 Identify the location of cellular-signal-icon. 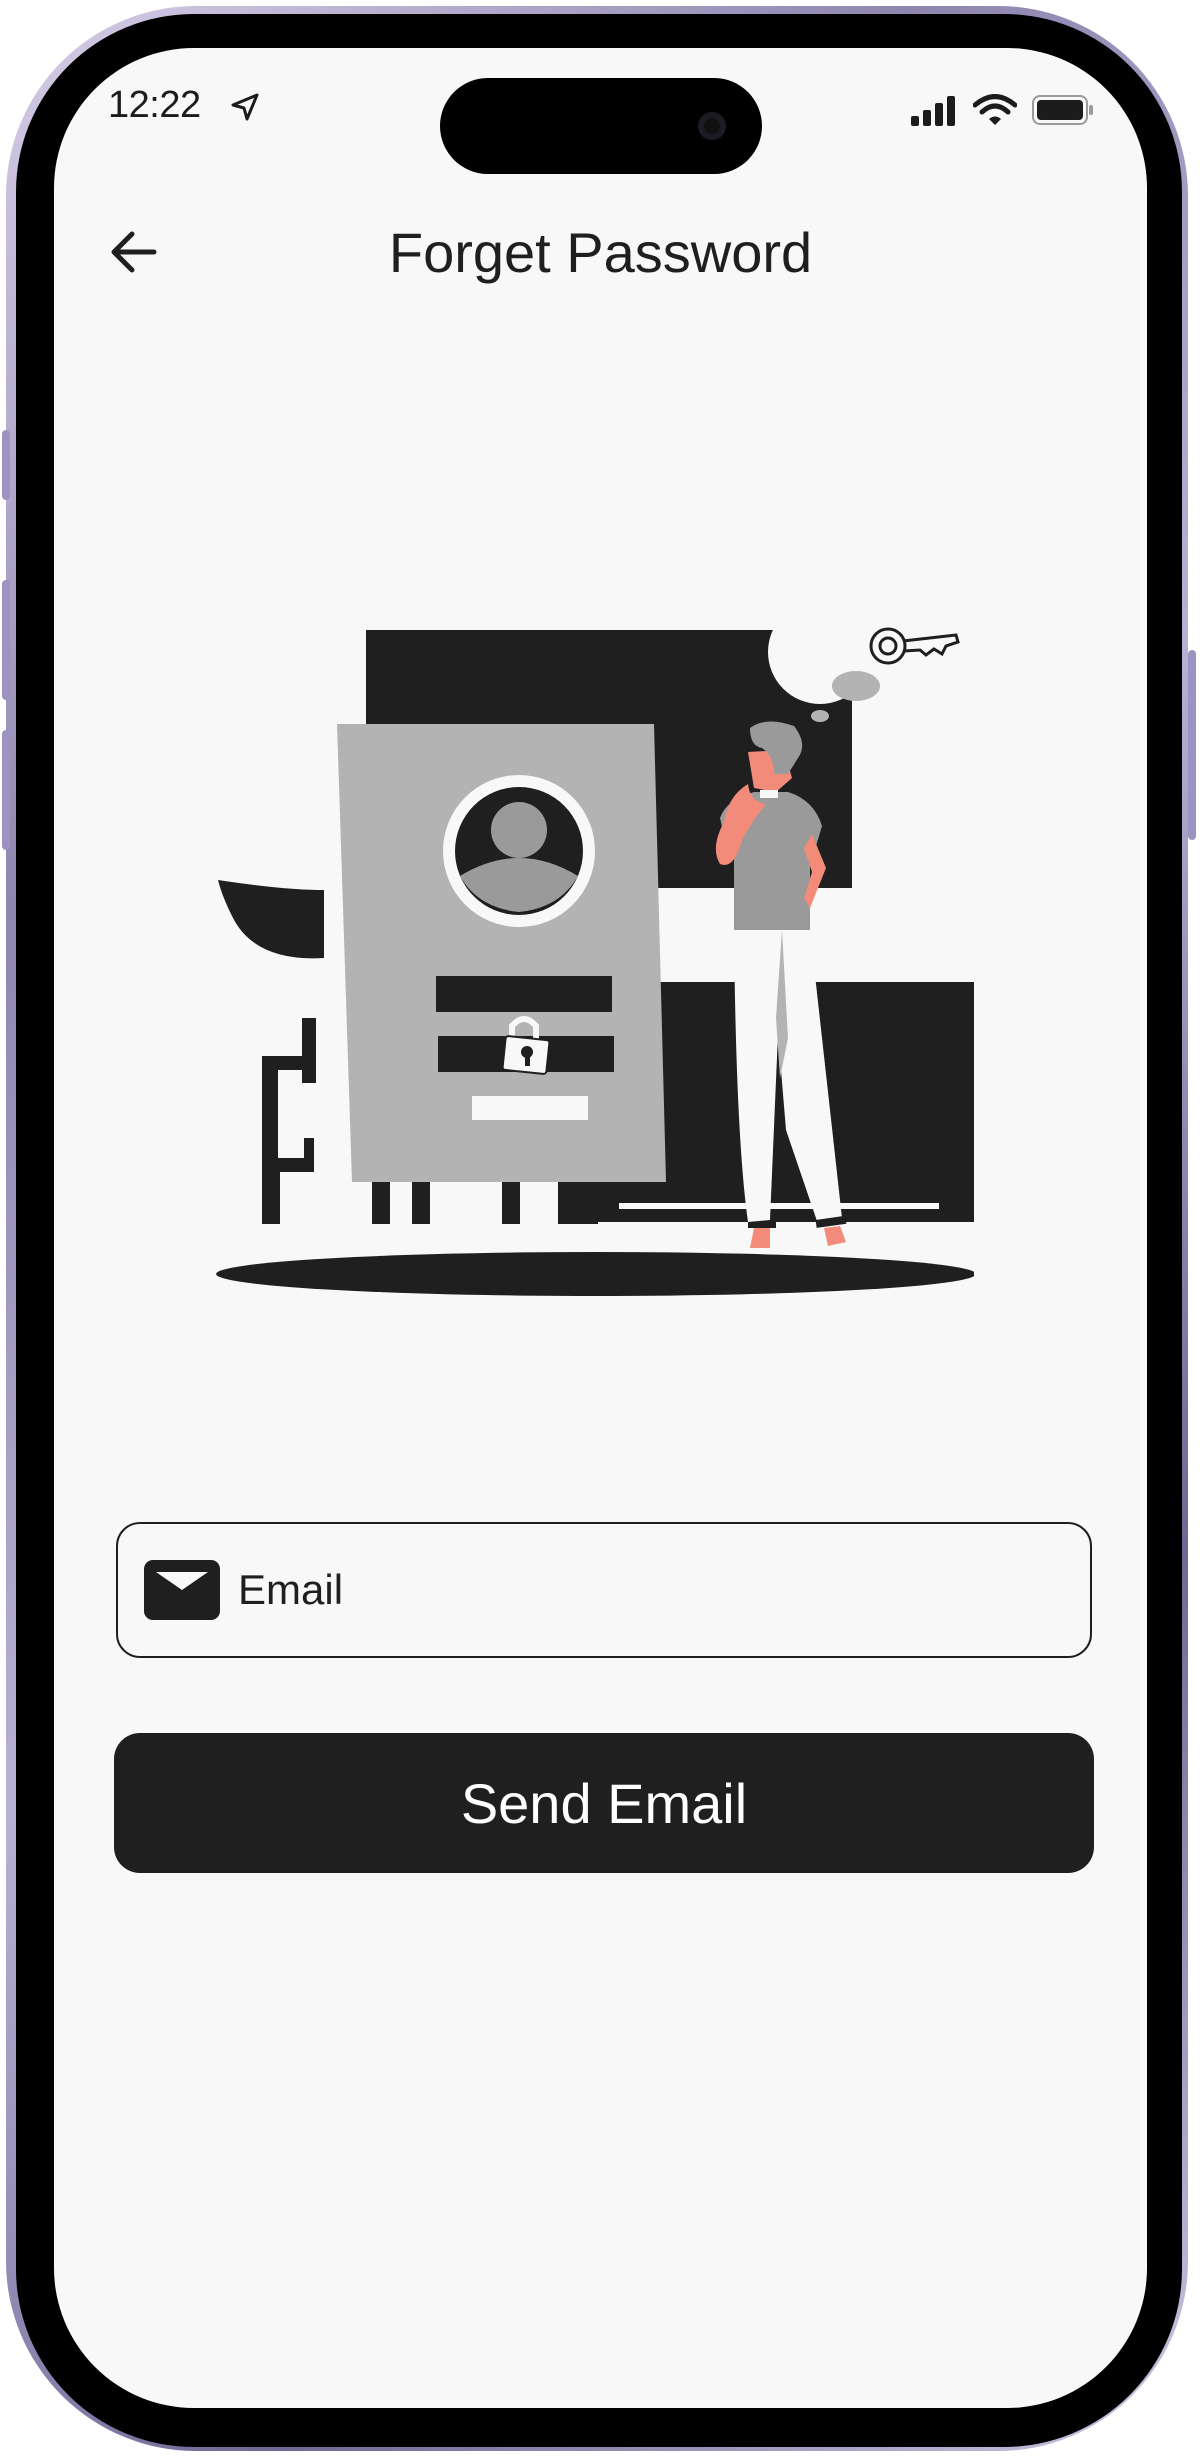
(933, 111).